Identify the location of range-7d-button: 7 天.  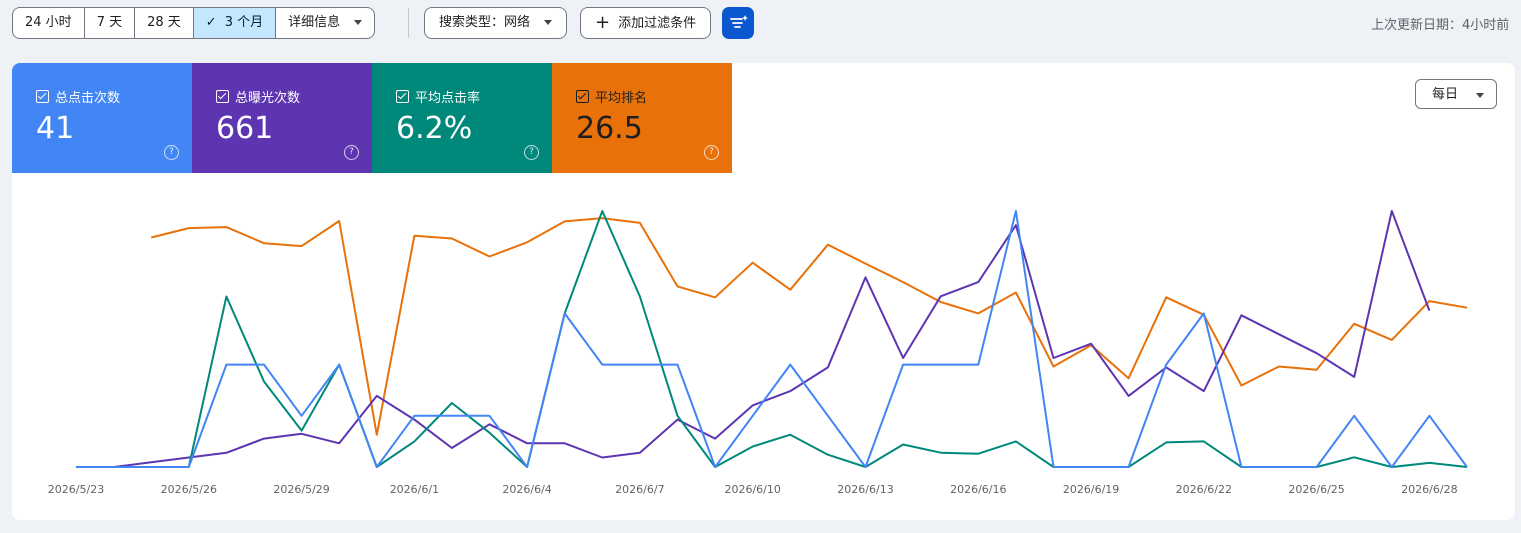
(110, 23).